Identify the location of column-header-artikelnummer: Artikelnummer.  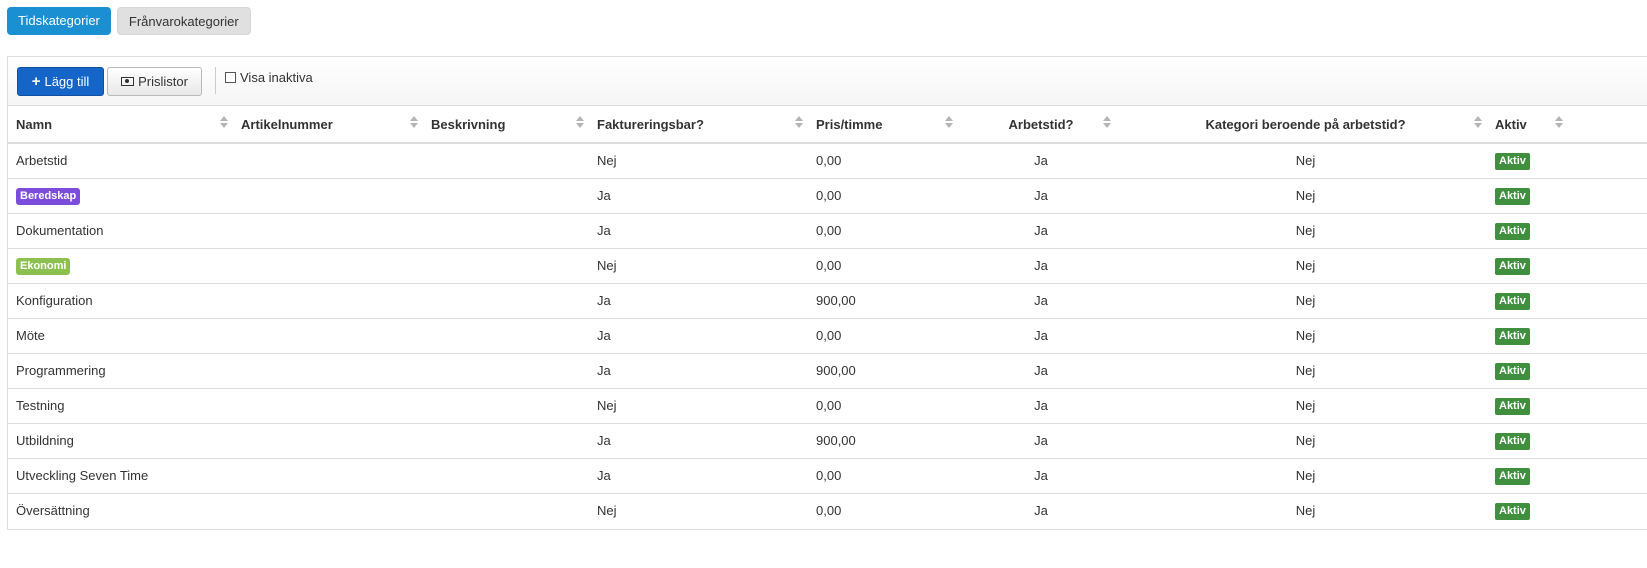
(328, 125).